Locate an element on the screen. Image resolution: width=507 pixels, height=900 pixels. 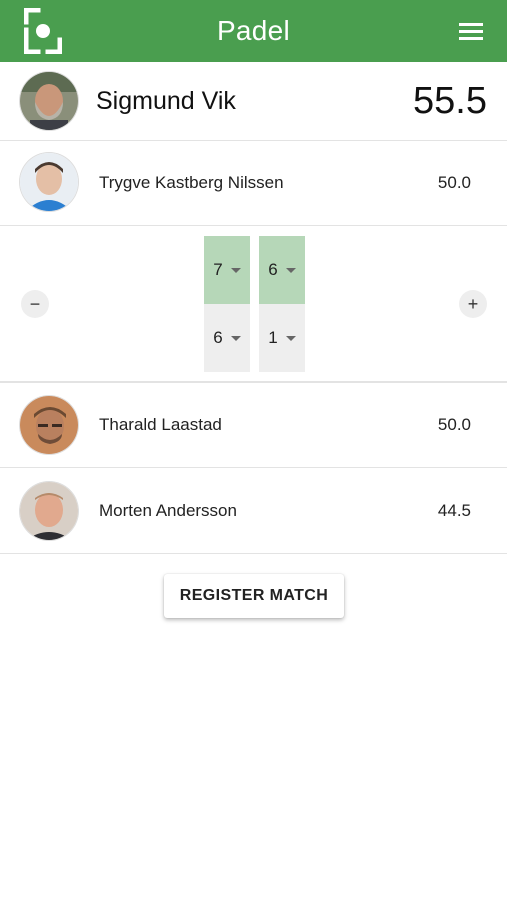
player-name: Morten Andersson is located at coordinates (168, 510).